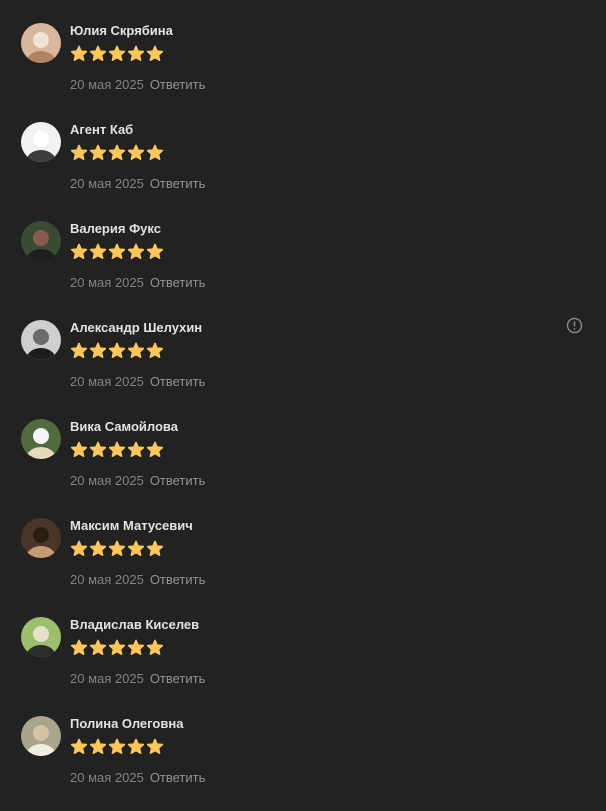 The width and height of the screenshot is (606, 811). I want to click on review-item: Полина Олеговна 20 мая 2025 Ответить, so click(303, 761).